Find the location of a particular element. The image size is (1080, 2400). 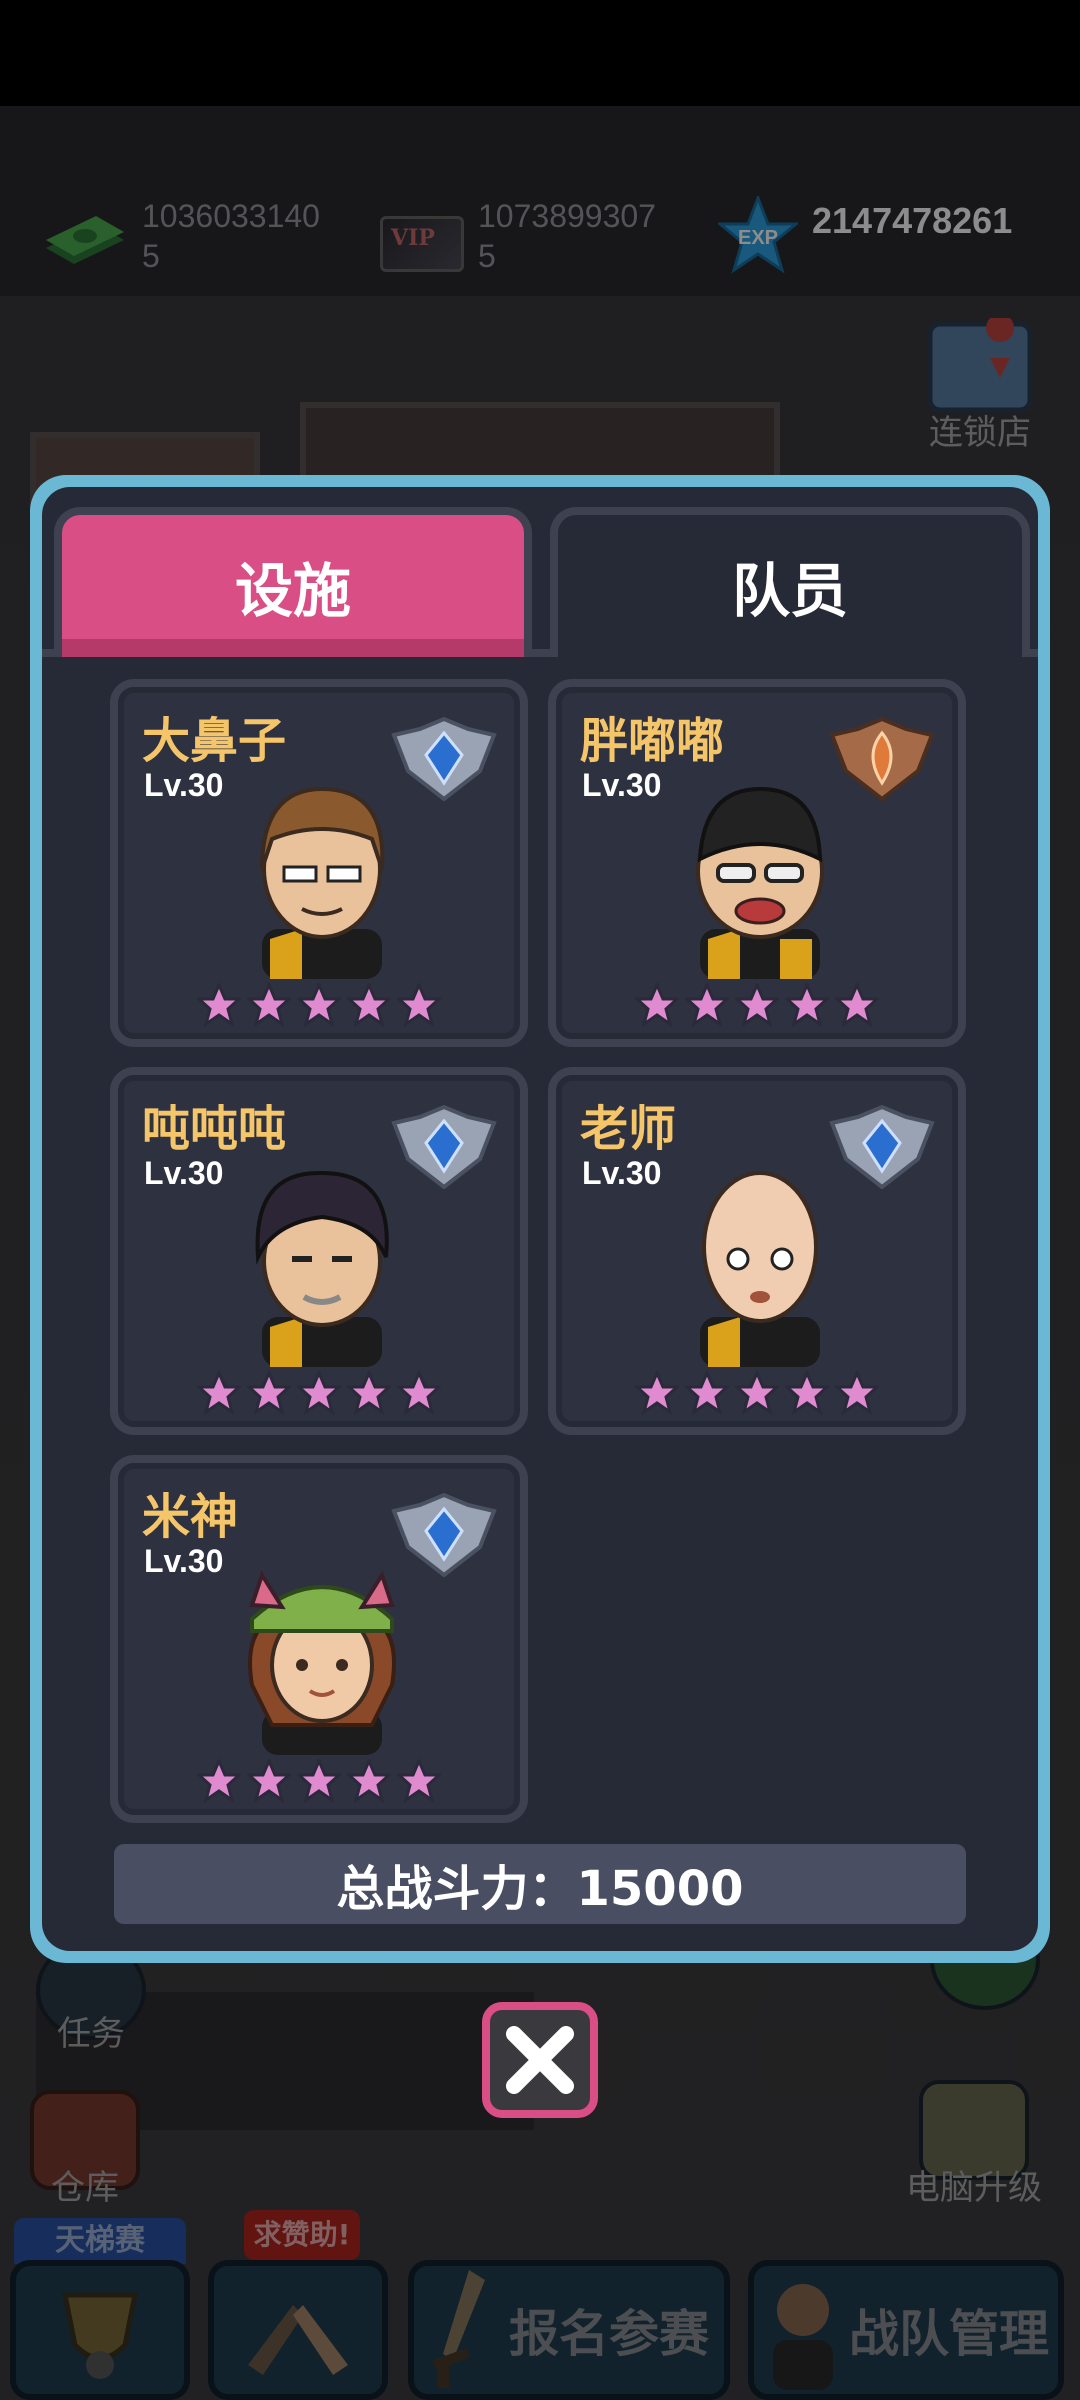

member-card: 米神 Lv.30 is located at coordinates (319, 1639).